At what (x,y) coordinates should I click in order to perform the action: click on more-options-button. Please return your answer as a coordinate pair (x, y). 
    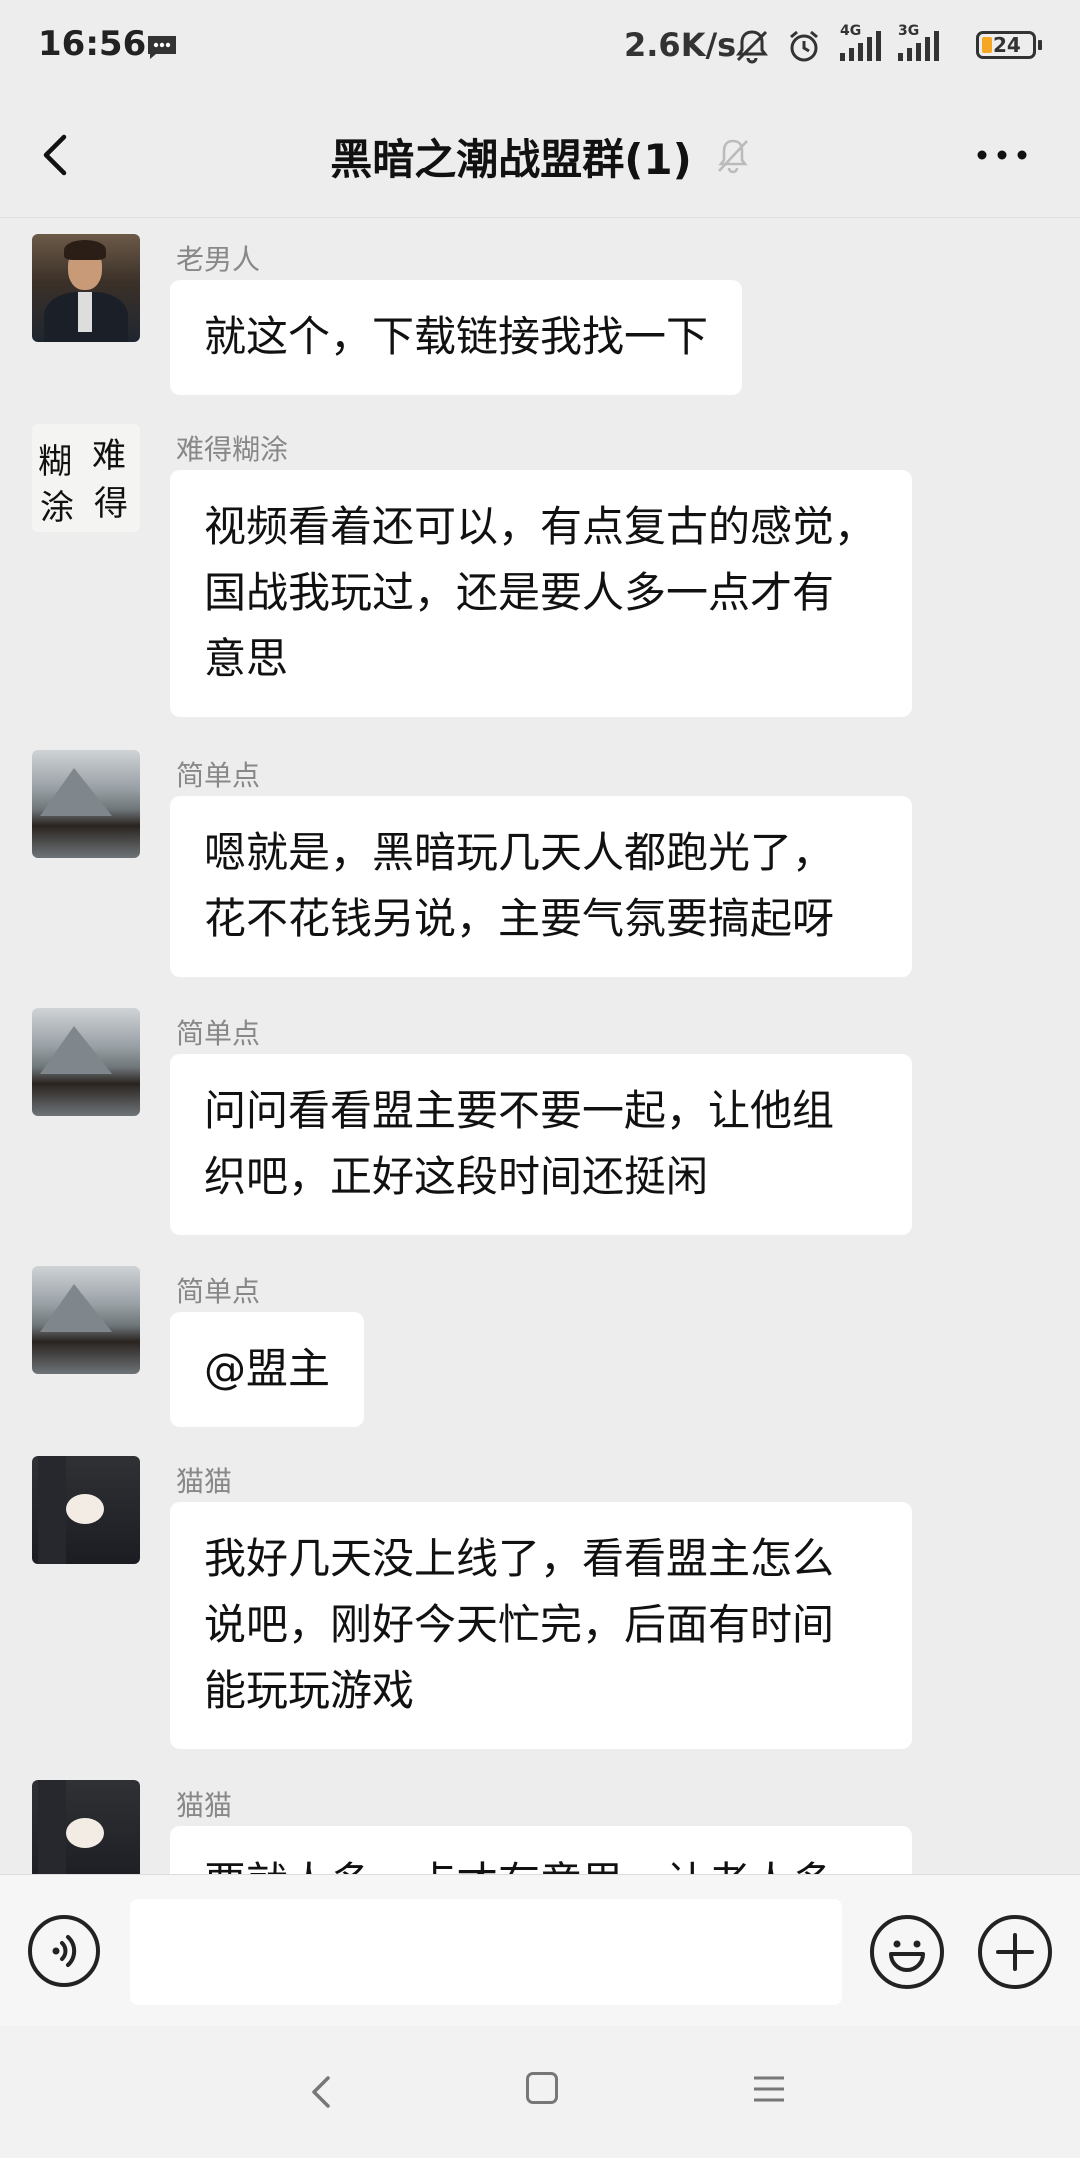
    Looking at the image, I should click on (1002, 155).